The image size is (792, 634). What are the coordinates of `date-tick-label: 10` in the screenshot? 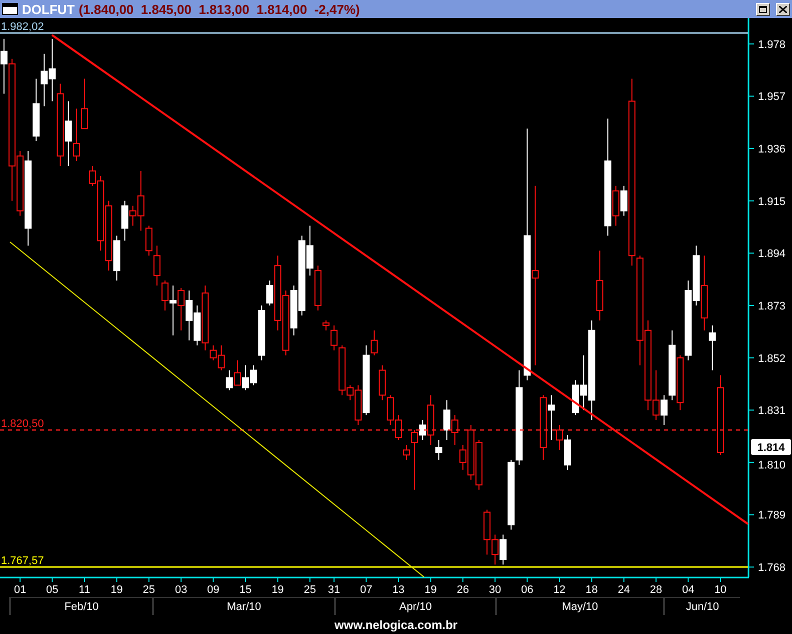 It's located at (720, 590).